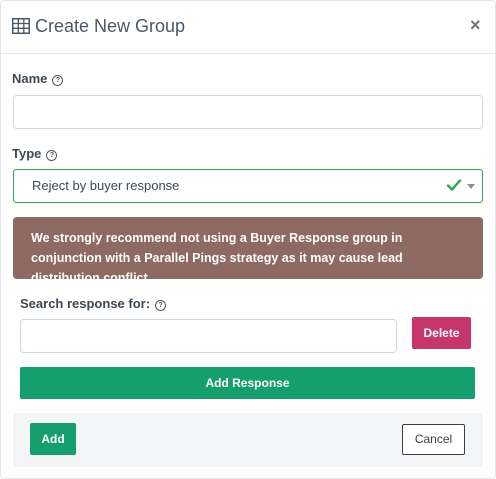  I want to click on table-icon, so click(21, 26).